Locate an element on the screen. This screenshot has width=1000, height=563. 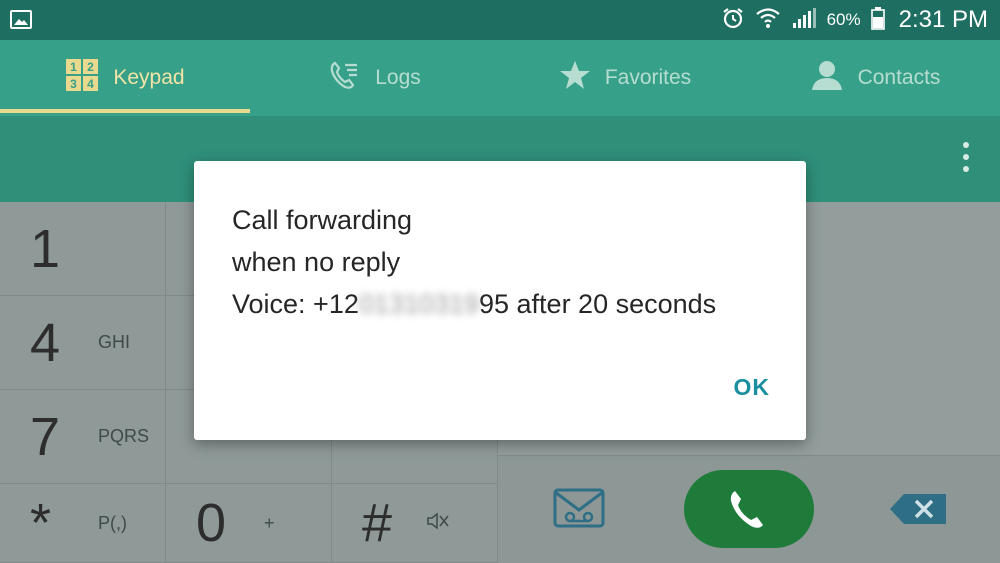
dialog-title-line1: Call forwarding is located at coordinates (322, 220).